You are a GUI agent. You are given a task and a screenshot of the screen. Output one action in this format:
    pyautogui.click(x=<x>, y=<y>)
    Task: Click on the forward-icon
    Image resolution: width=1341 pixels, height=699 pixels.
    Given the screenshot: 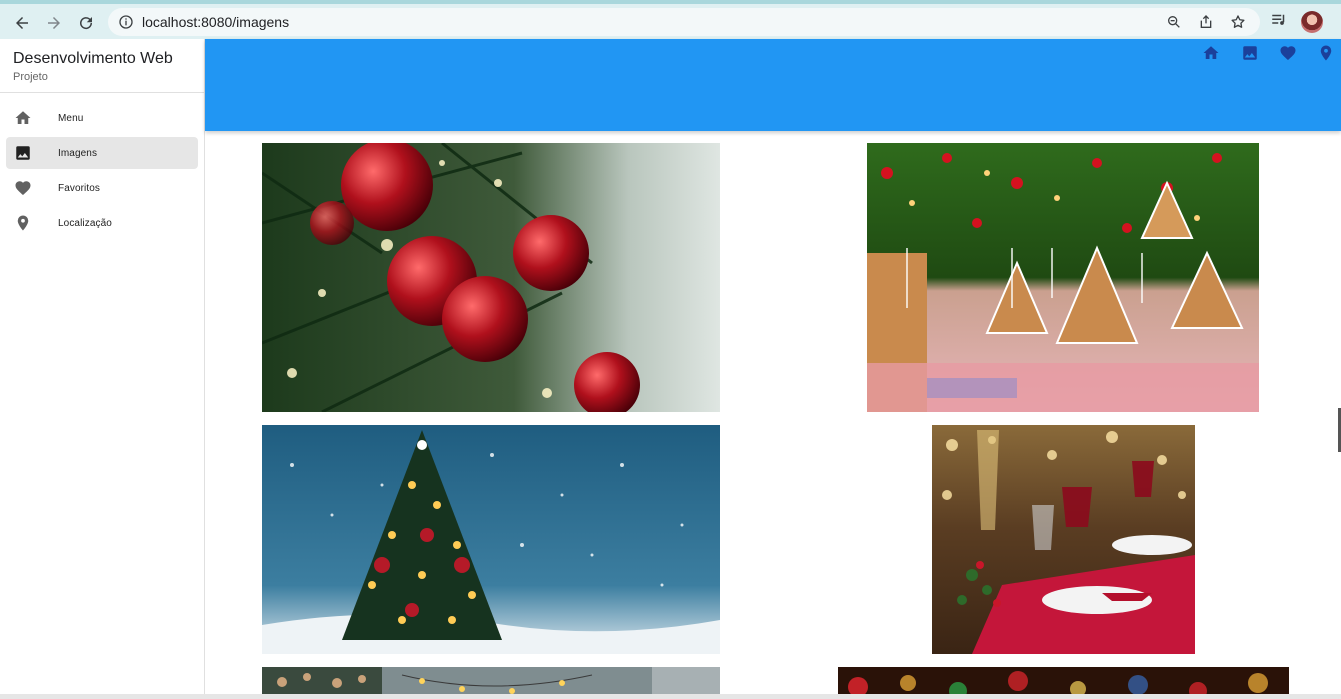 What is the action you would take?
    pyautogui.click(x=54, y=23)
    